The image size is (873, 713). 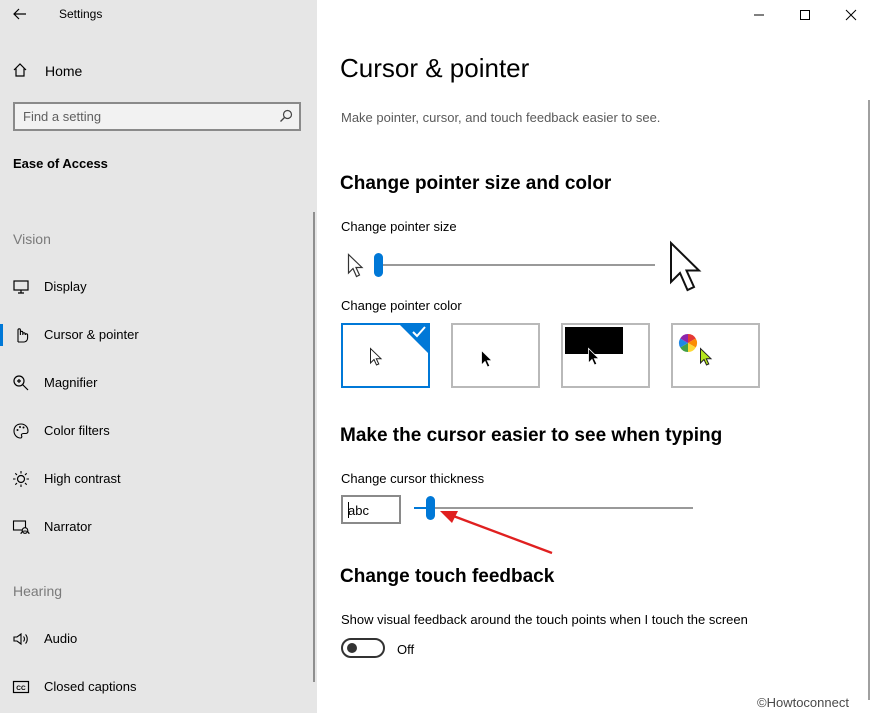 What do you see at coordinates (495, 355) in the screenshot?
I see `pointer-color-black` at bounding box center [495, 355].